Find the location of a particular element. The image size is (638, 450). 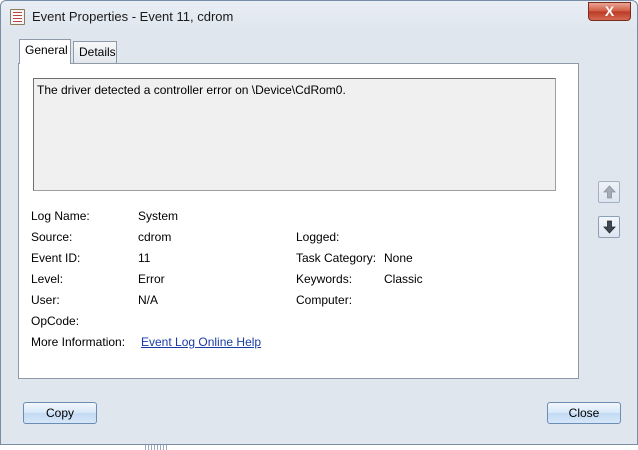

arrow-up-icon is located at coordinates (609, 192).